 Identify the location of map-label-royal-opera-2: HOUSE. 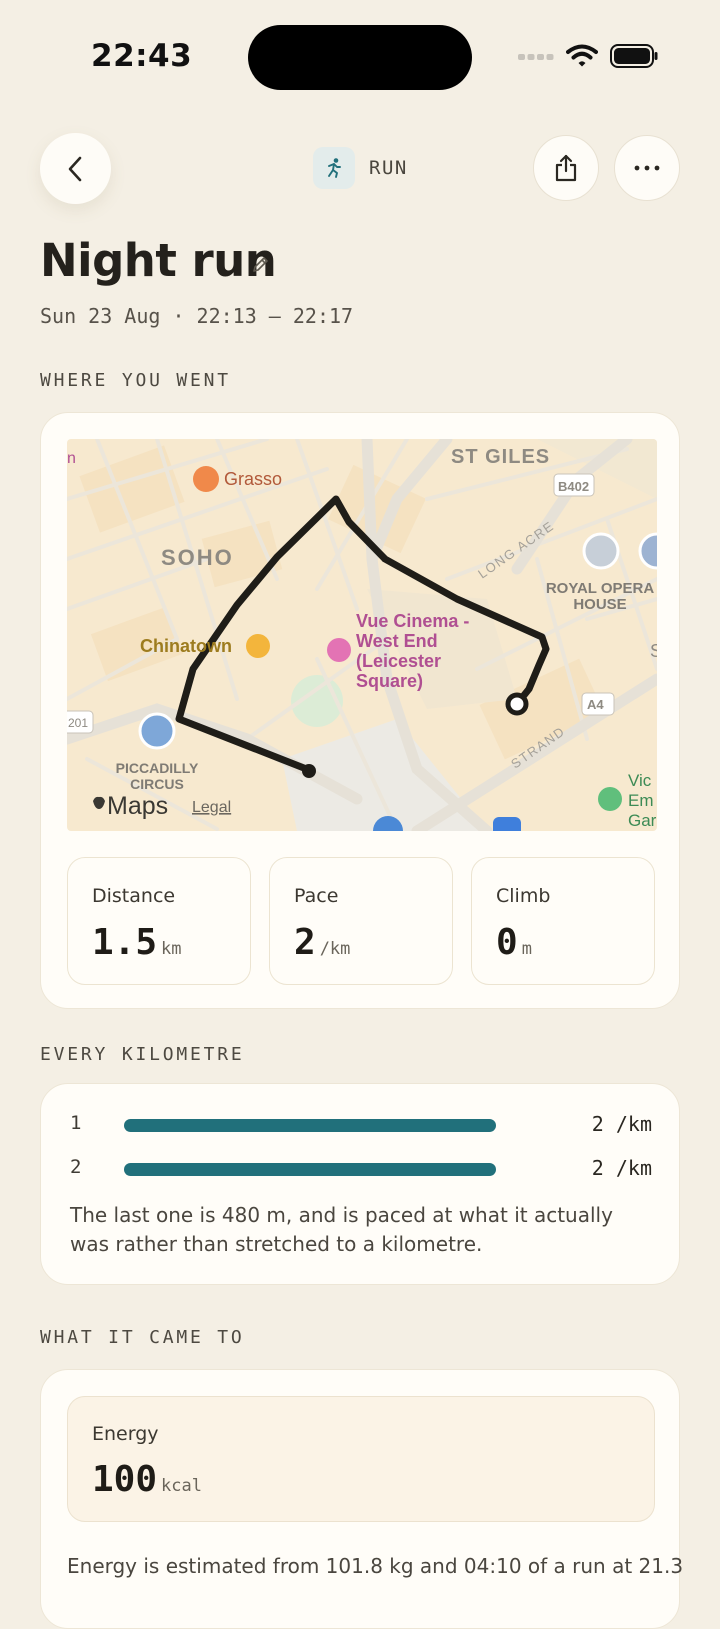
(599, 604).